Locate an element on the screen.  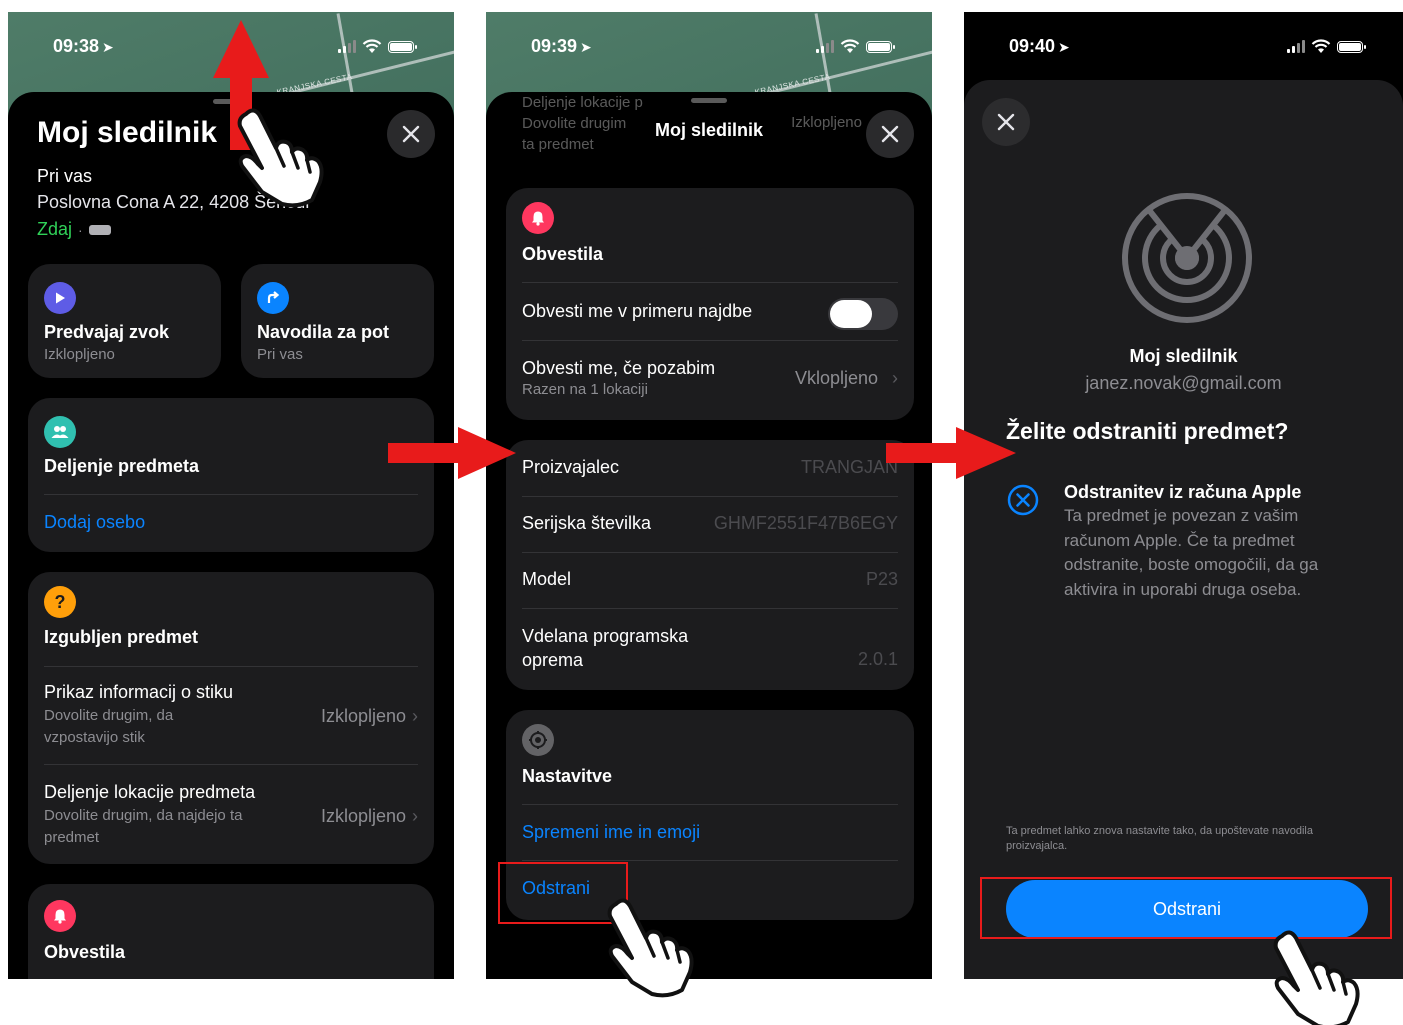
account-email: janez.novak@gmail.com is located at coordinates (1183, 383).